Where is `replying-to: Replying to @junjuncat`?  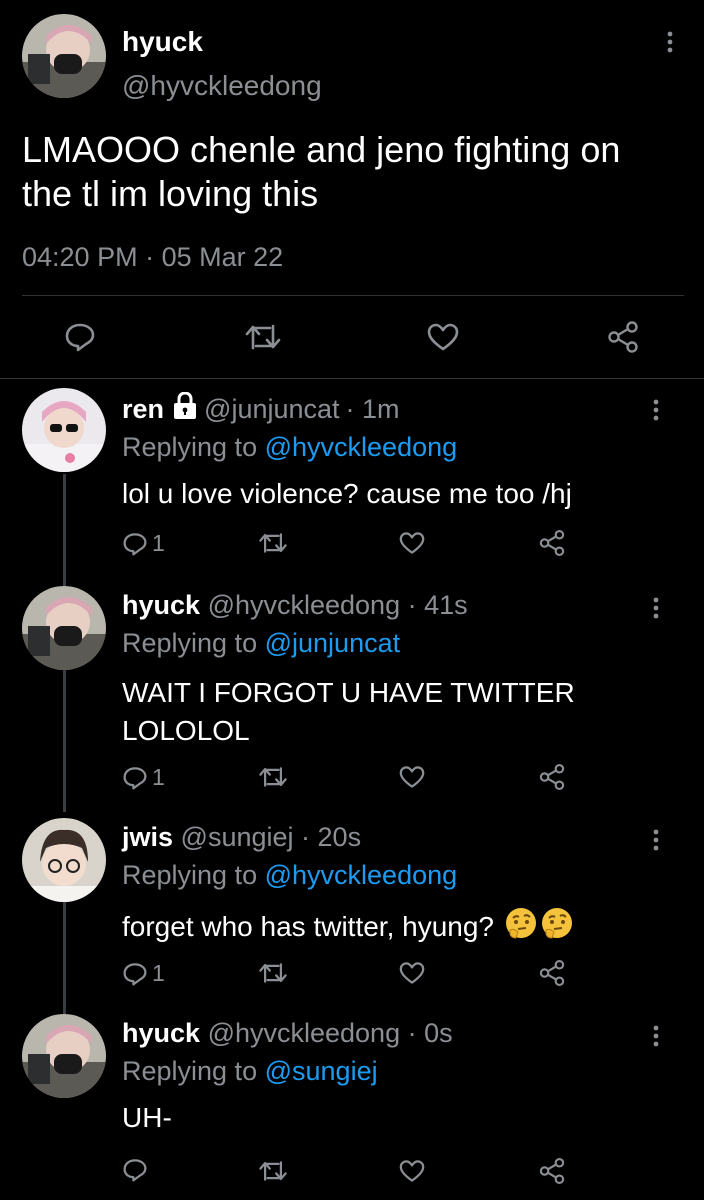
replying-to: Replying to @junjuncat is located at coordinates (261, 643).